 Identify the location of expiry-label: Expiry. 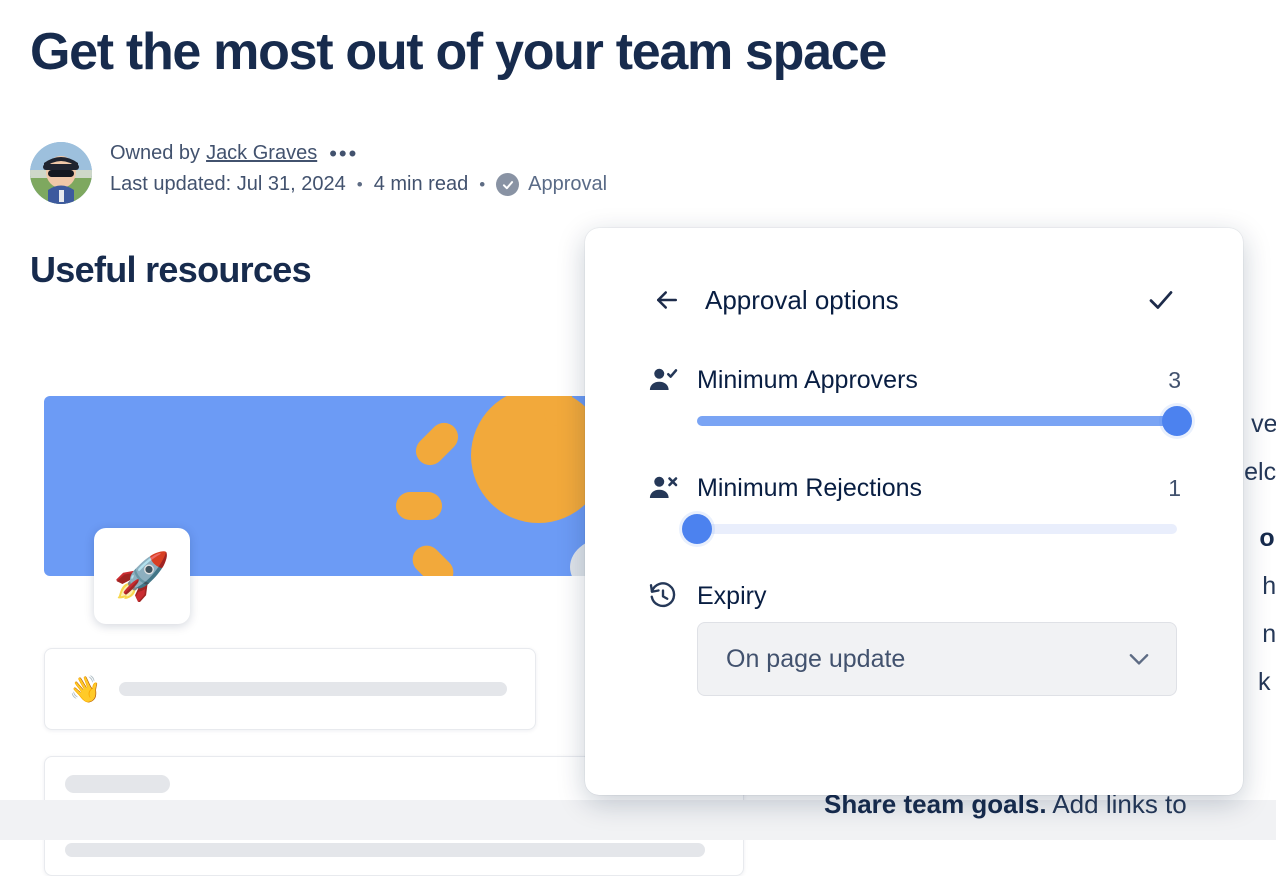
(732, 595).